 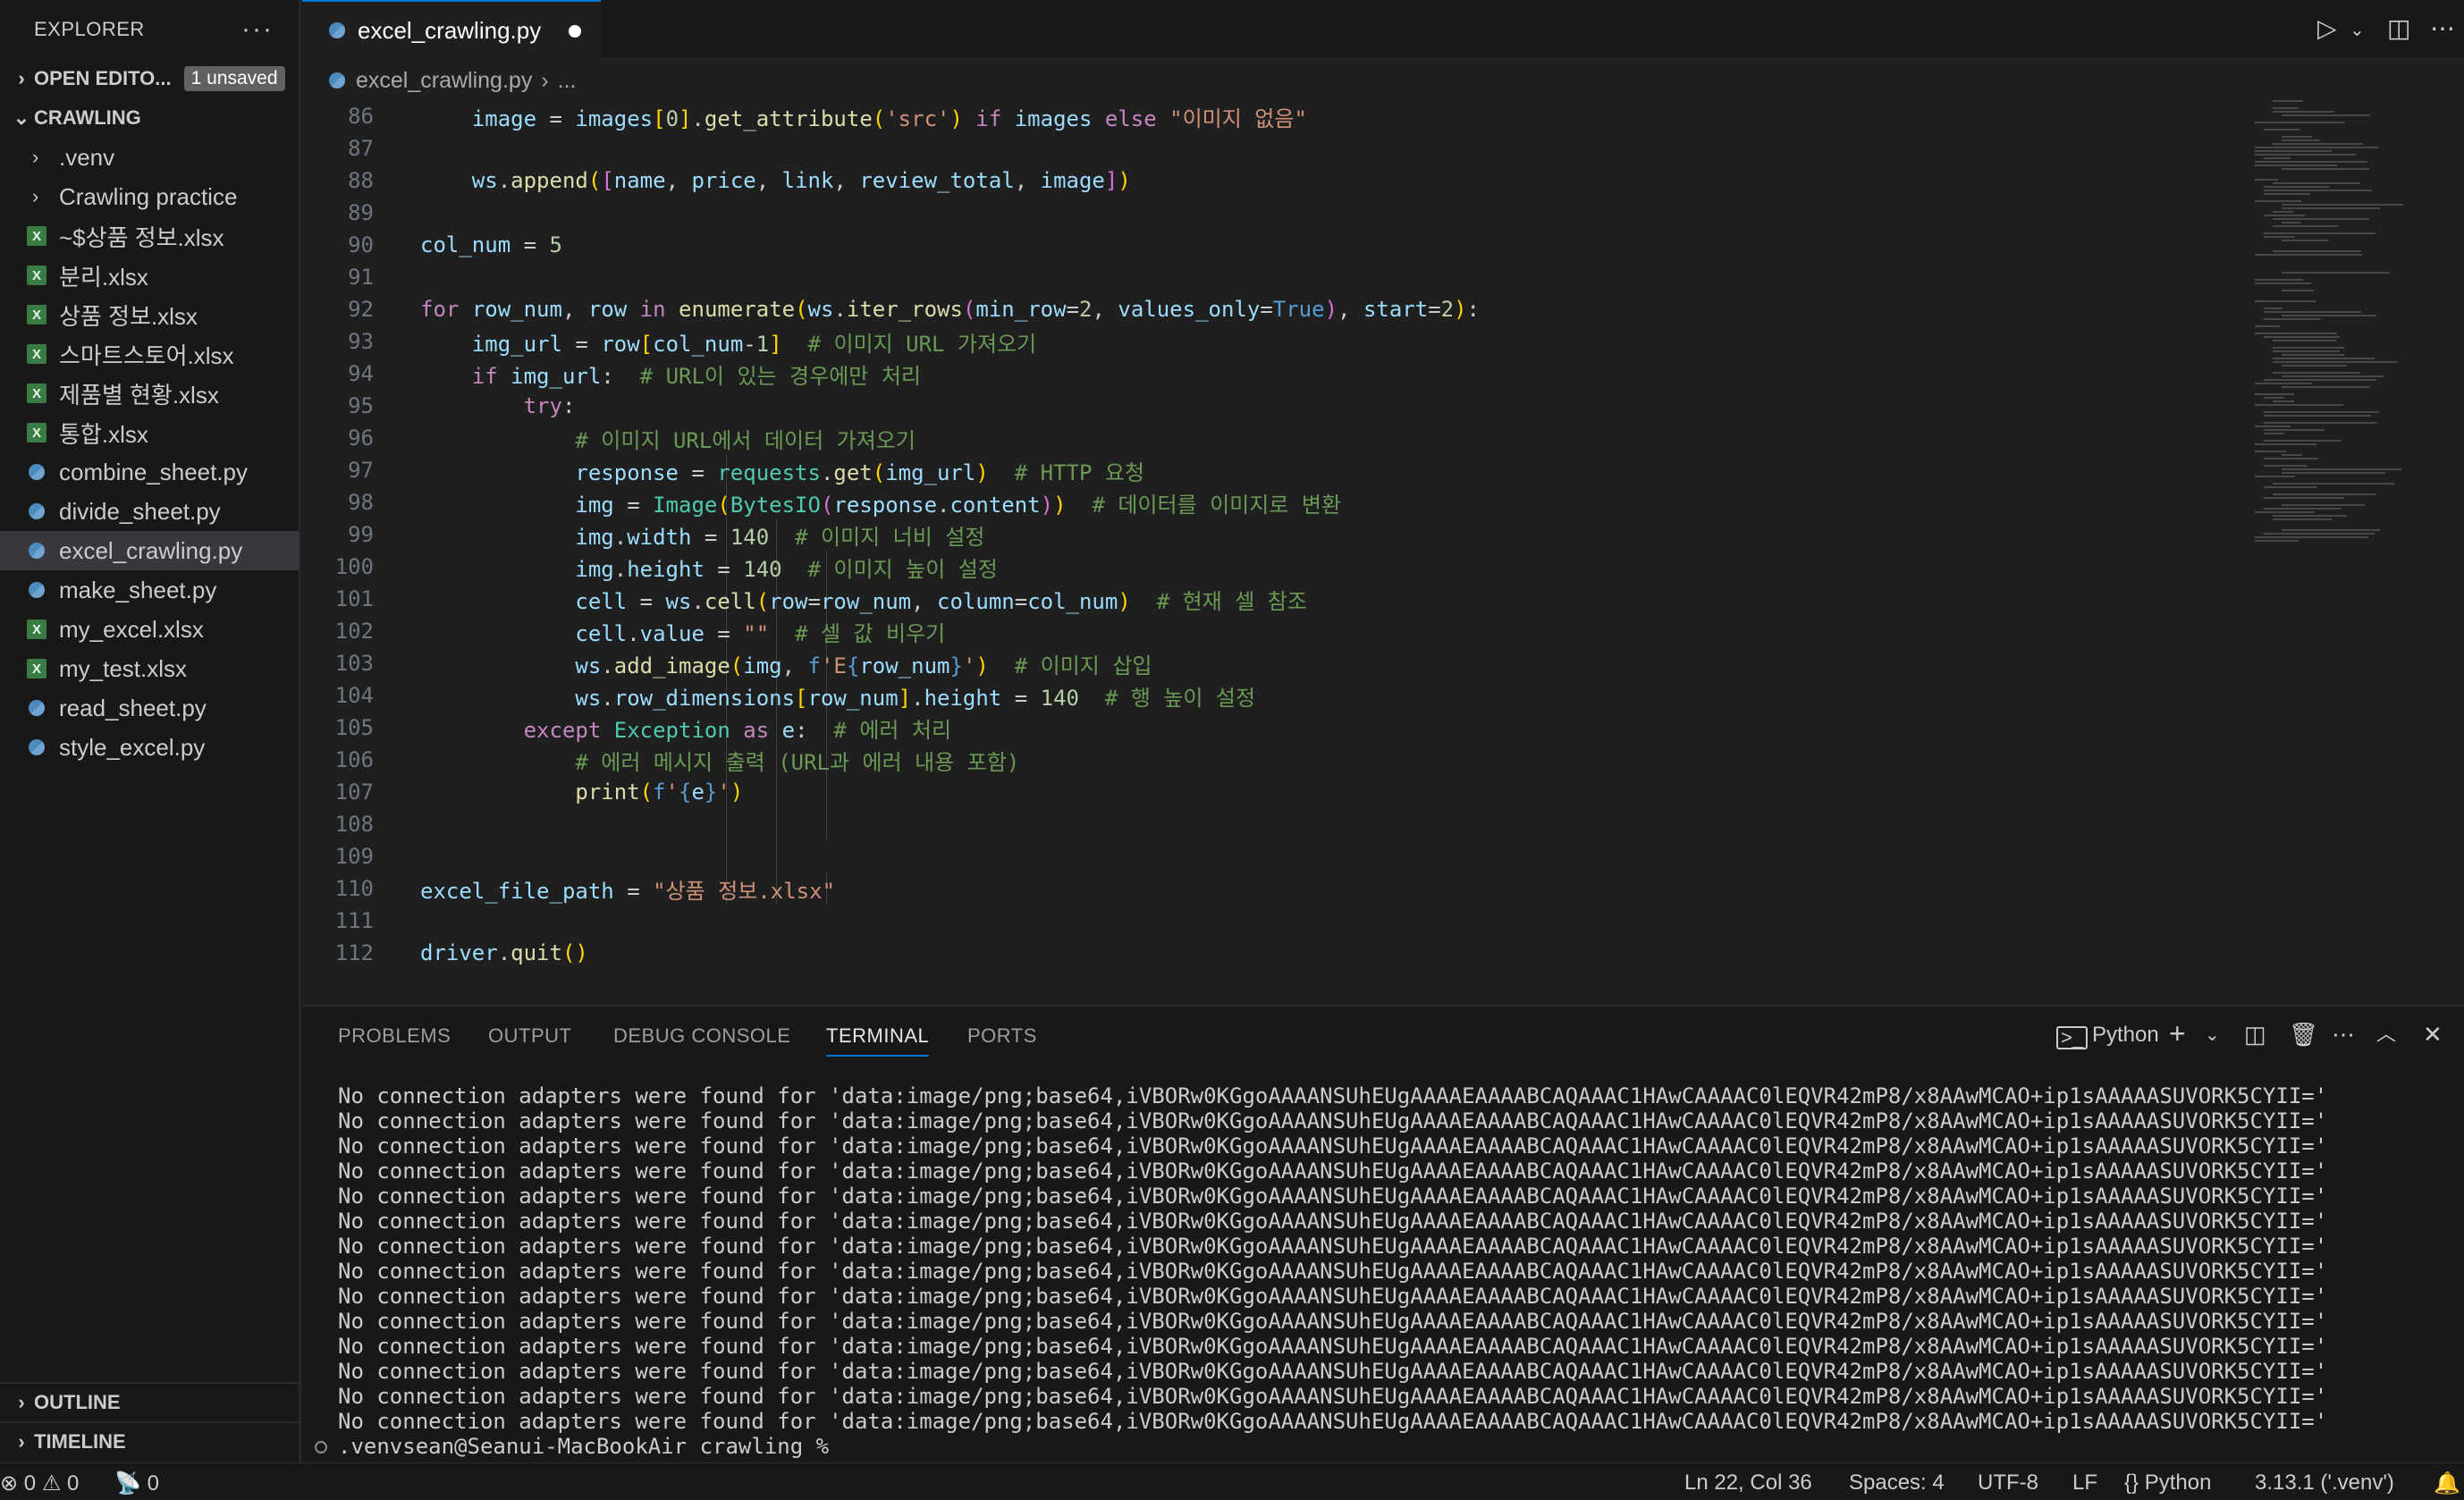 I want to click on chevron-down-icon: ⌄, so click(x=2212, y=1035).